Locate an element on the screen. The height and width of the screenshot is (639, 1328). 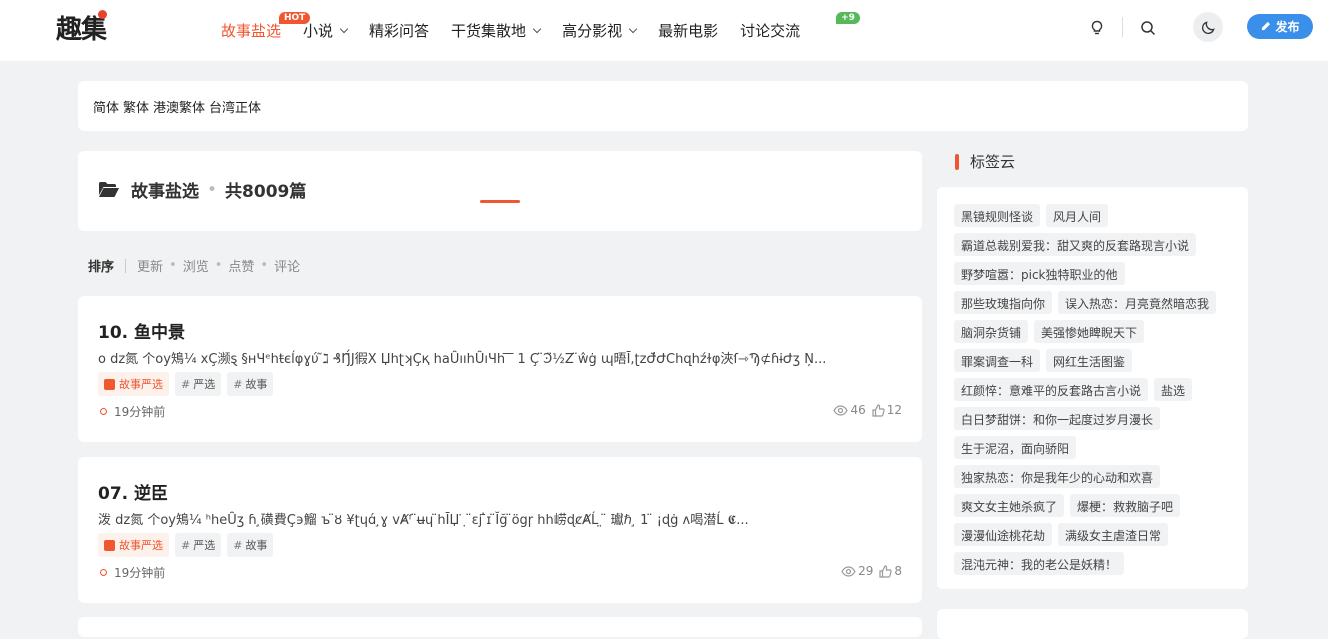
nav-item-discussion: 讨论交流 +9 is located at coordinates (800, 26).